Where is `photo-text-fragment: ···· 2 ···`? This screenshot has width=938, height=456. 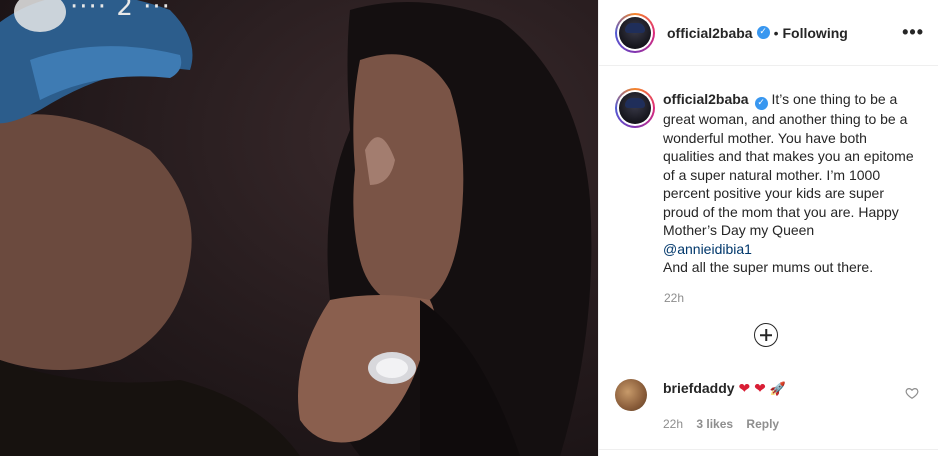 photo-text-fragment: ···· 2 ··· is located at coordinates (120, 11).